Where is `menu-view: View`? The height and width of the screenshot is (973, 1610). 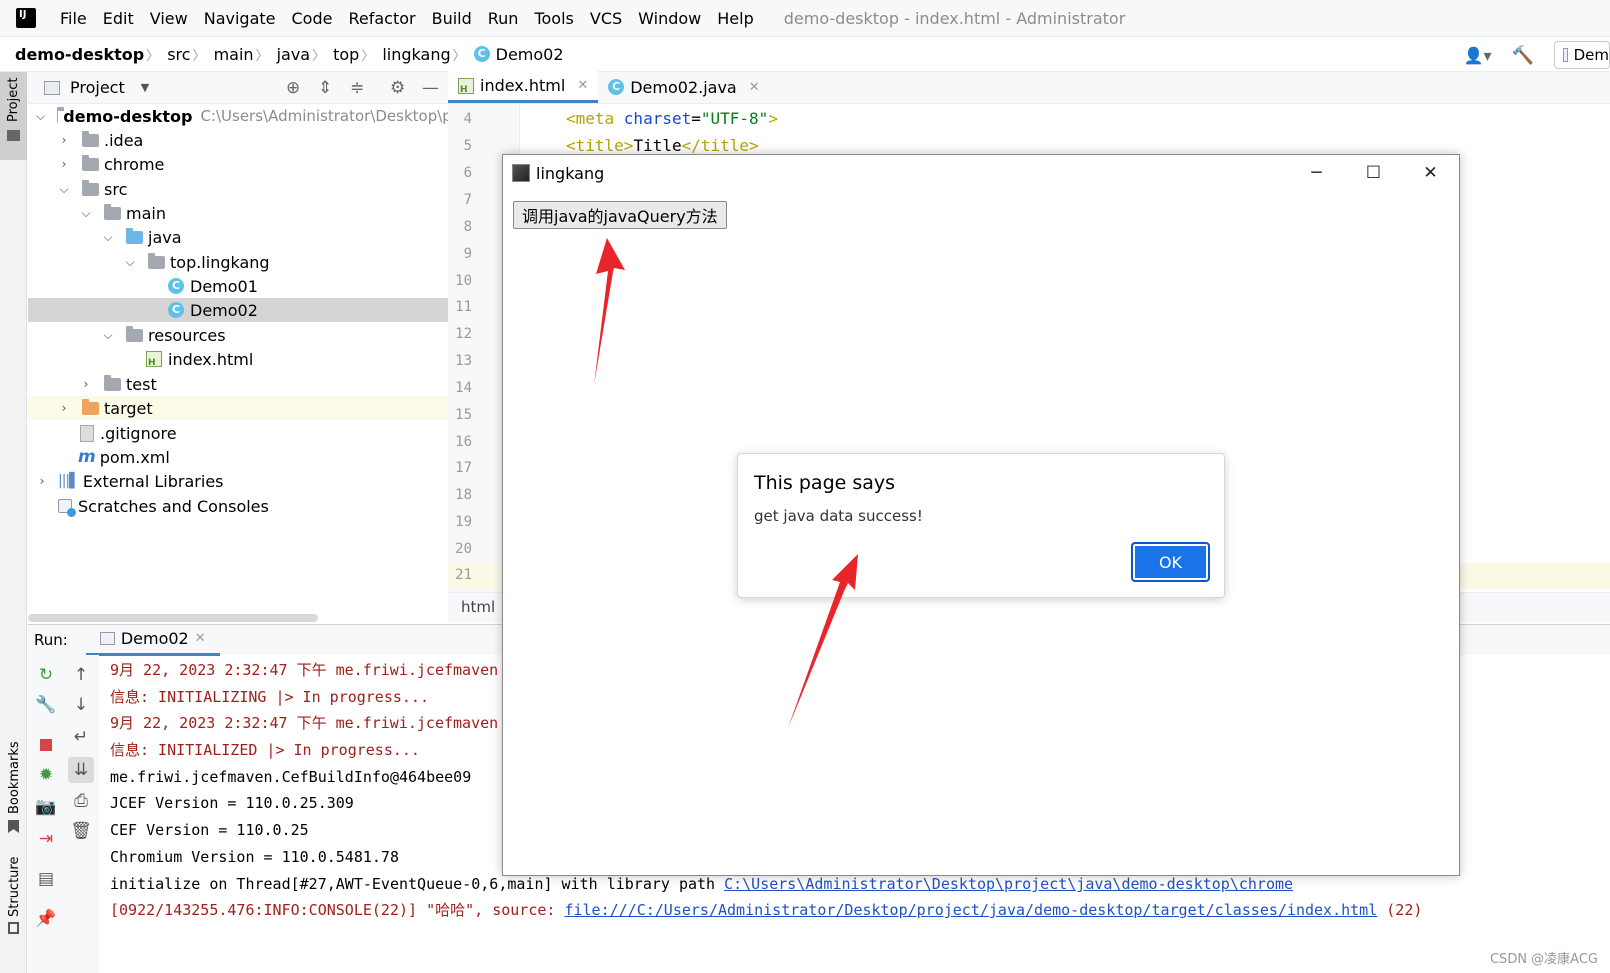 menu-view: View is located at coordinates (169, 18).